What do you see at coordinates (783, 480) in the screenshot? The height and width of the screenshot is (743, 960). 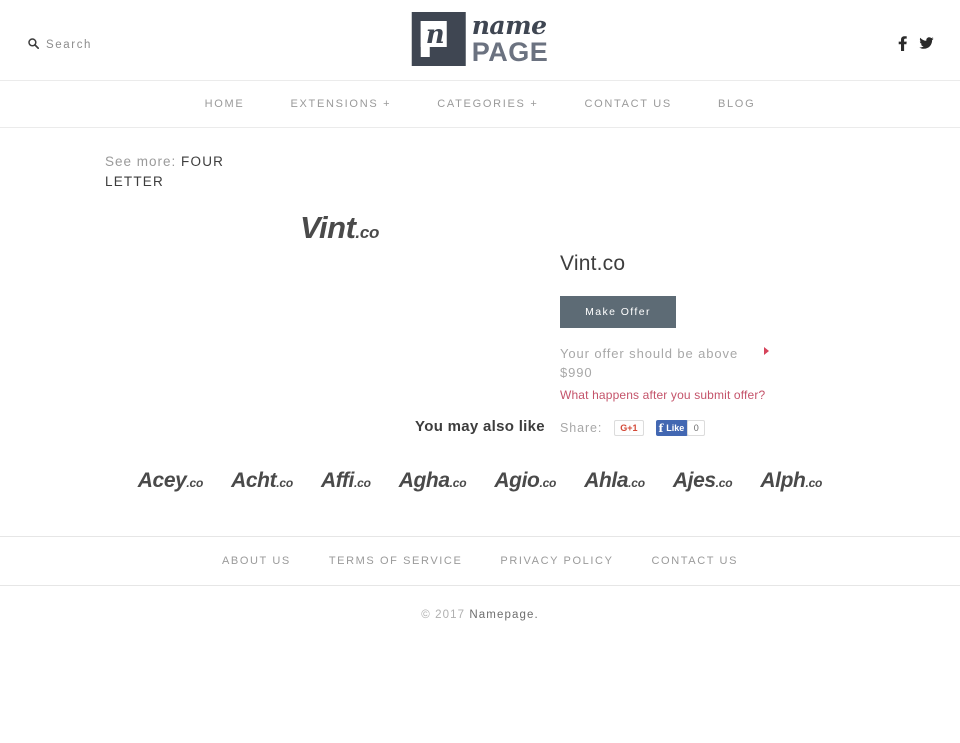 I see `also-like-item-name: Alph` at bounding box center [783, 480].